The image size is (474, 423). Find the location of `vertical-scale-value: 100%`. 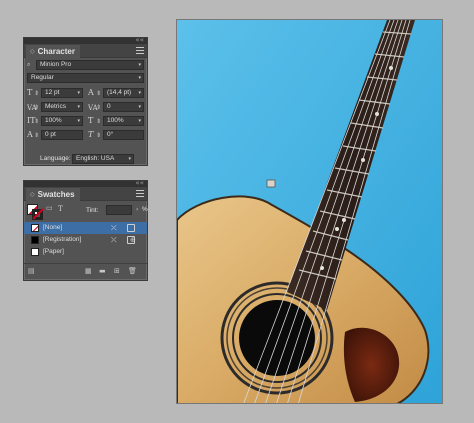

vertical-scale-value: 100% is located at coordinates (53, 120).